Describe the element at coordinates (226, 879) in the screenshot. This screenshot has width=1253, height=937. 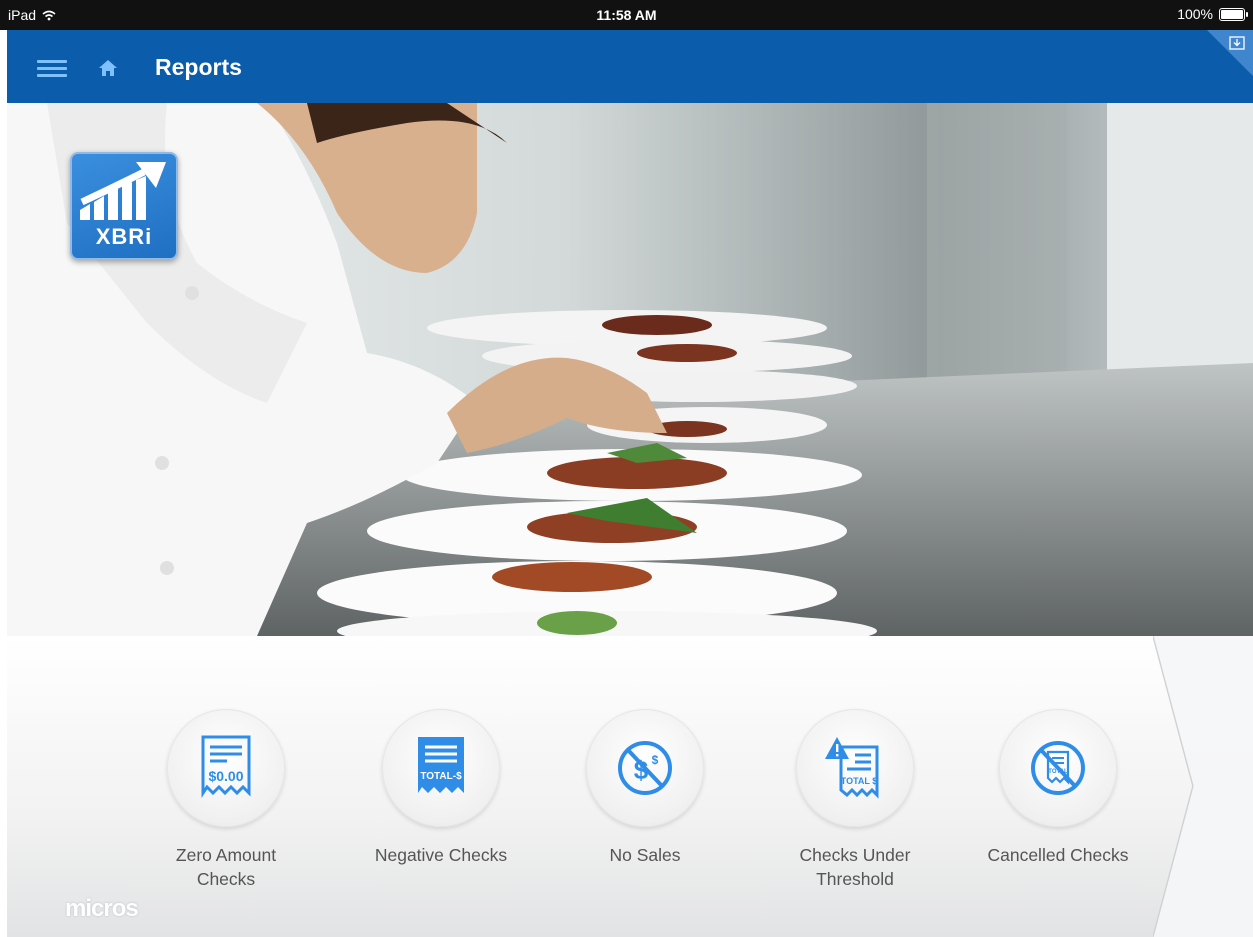
I see `label-line2: Checks` at that location.